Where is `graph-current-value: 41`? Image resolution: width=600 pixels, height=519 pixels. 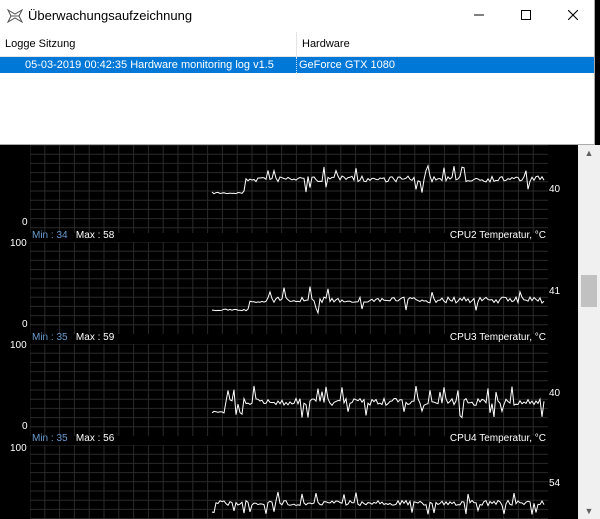
graph-current-value: 41 is located at coordinates (555, 291).